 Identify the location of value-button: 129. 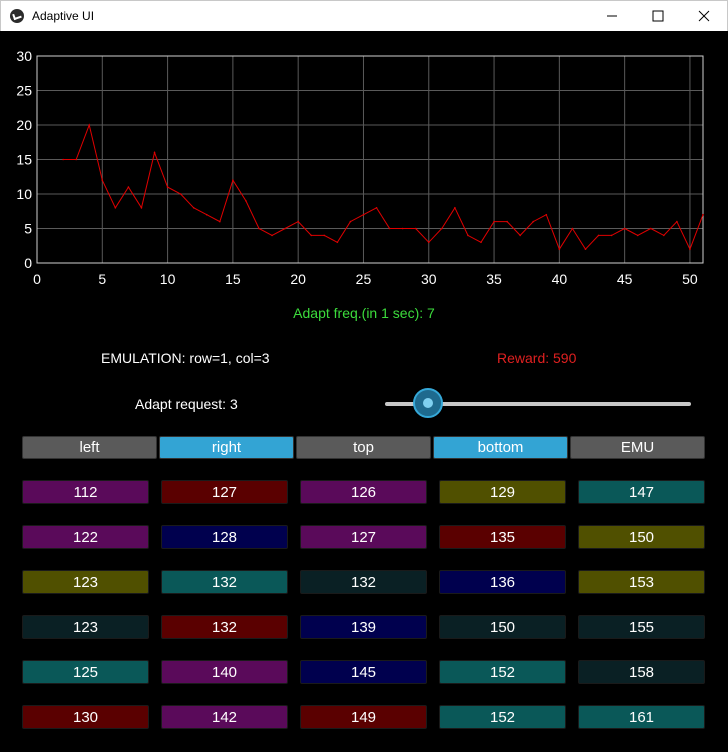
(502, 492).